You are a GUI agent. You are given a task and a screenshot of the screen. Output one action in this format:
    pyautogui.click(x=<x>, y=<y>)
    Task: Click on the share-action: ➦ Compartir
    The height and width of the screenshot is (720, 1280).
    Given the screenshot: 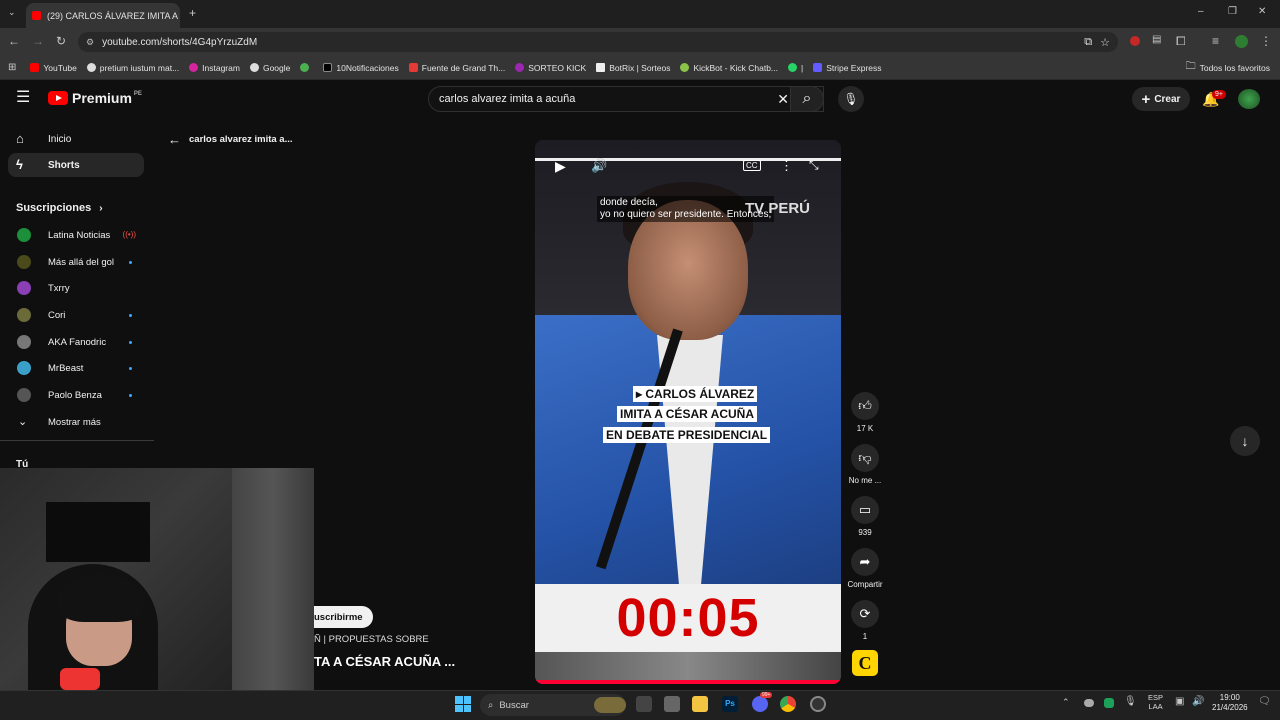 What is the action you would take?
    pyautogui.click(x=865, y=568)
    